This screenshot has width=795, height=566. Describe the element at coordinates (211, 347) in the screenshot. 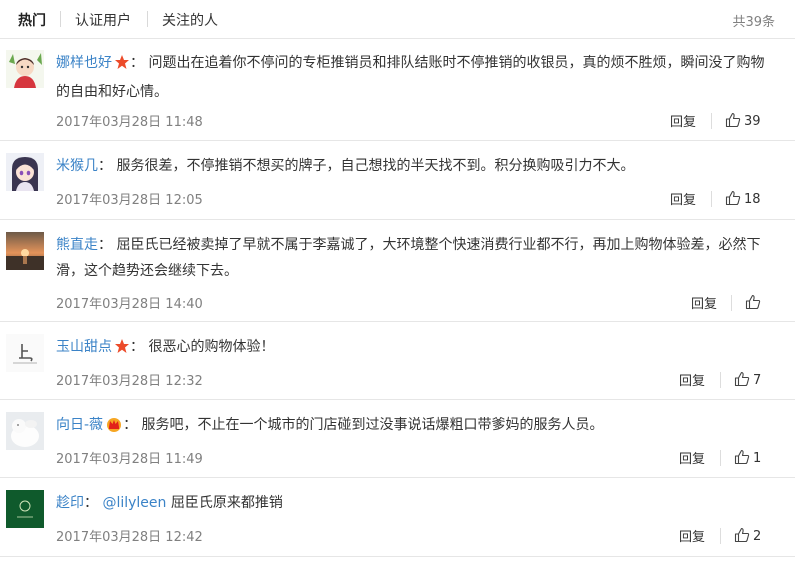

I see `comment-text: 很恶心的购物体验！` at that location.